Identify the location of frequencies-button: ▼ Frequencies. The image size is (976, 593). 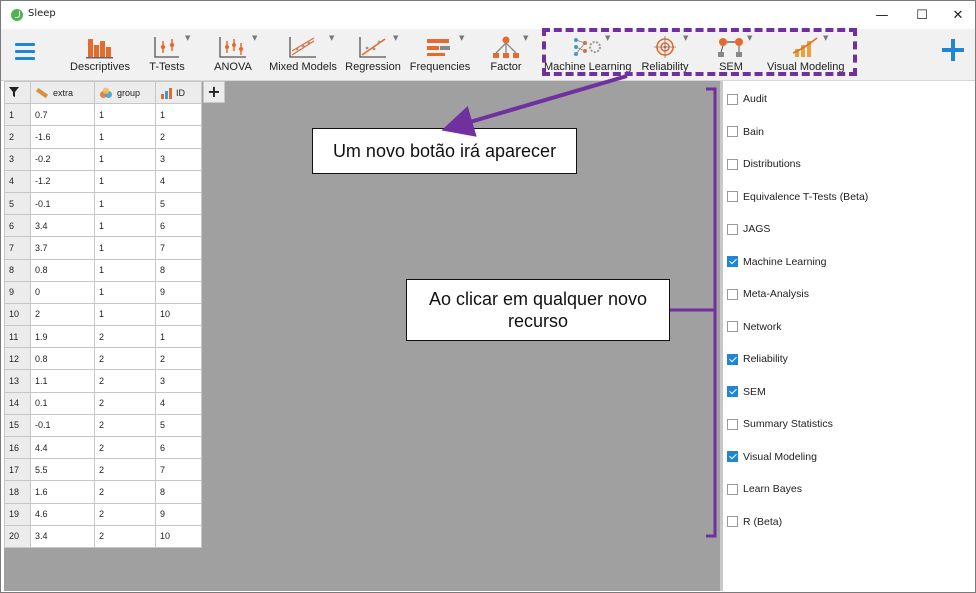
(440, 54).